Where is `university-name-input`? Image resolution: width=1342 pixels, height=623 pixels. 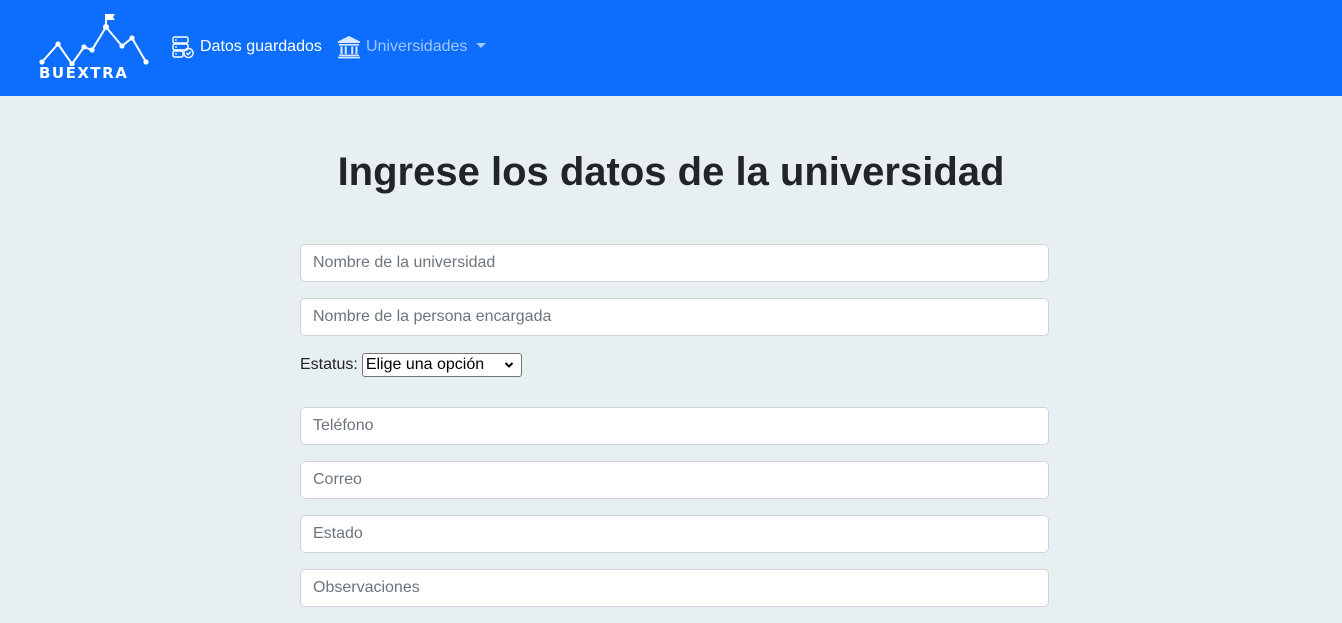 university-name-input is located at coordinates (674, 263).